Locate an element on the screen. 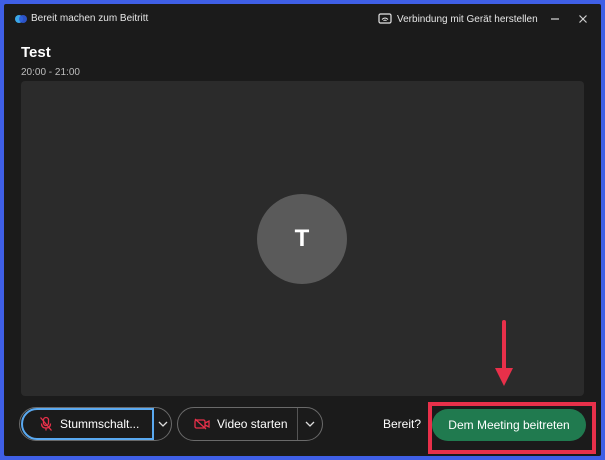  meeting-title: Test is located at coordinates (36, 52).